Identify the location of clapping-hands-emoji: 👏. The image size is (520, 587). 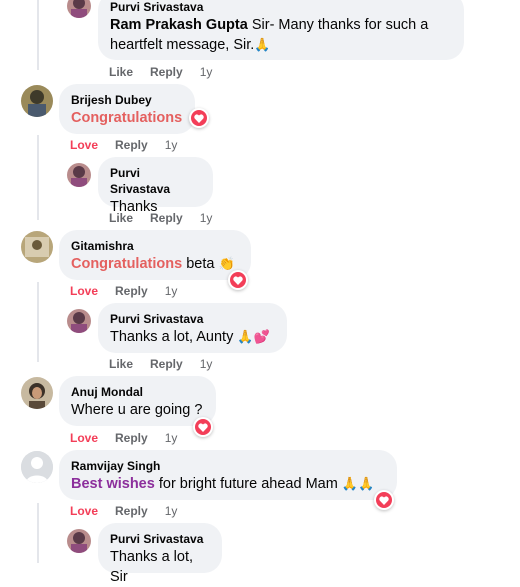
(226, 263).